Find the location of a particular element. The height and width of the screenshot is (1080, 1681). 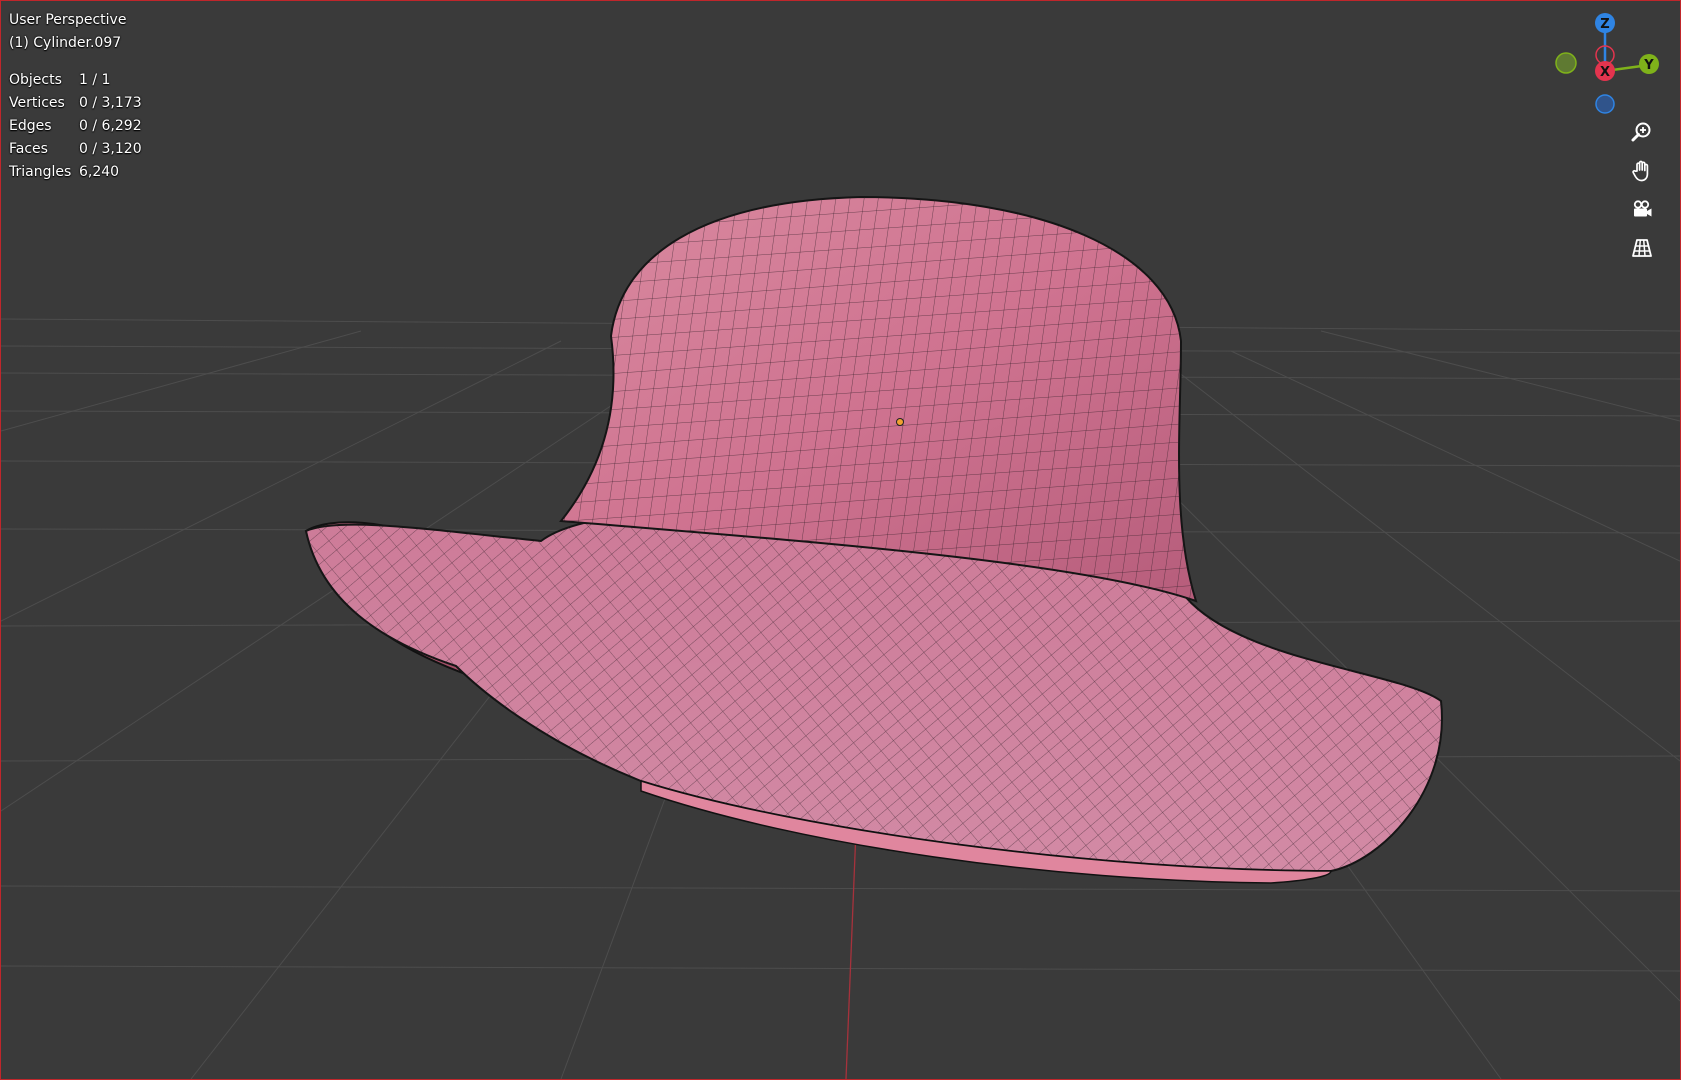

camera-icon is located at coordinates (1642, 208).